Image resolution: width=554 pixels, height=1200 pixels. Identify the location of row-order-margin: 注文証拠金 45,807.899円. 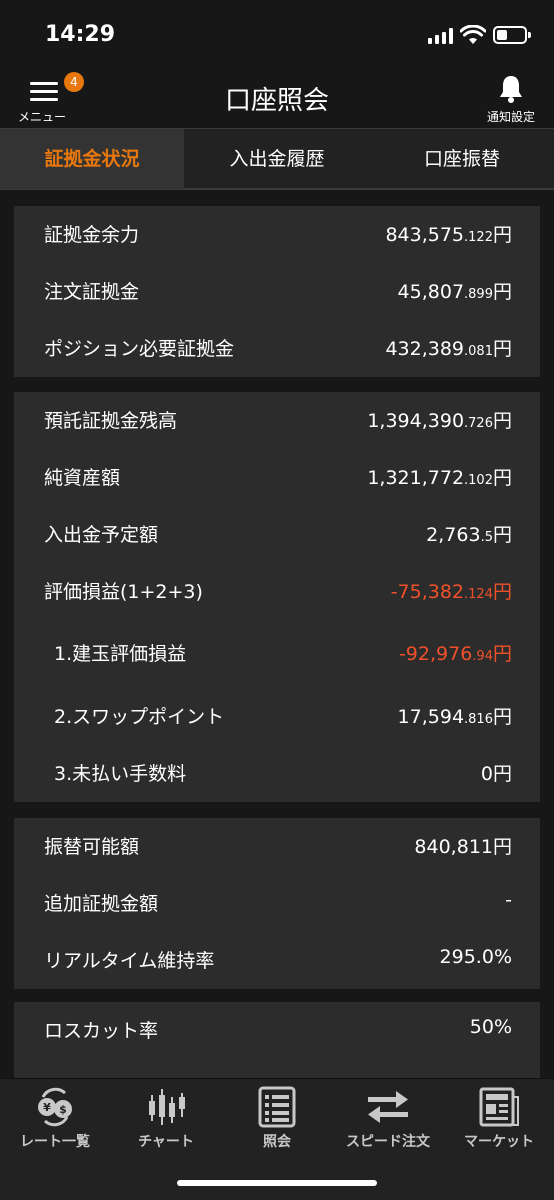
(277, 291).